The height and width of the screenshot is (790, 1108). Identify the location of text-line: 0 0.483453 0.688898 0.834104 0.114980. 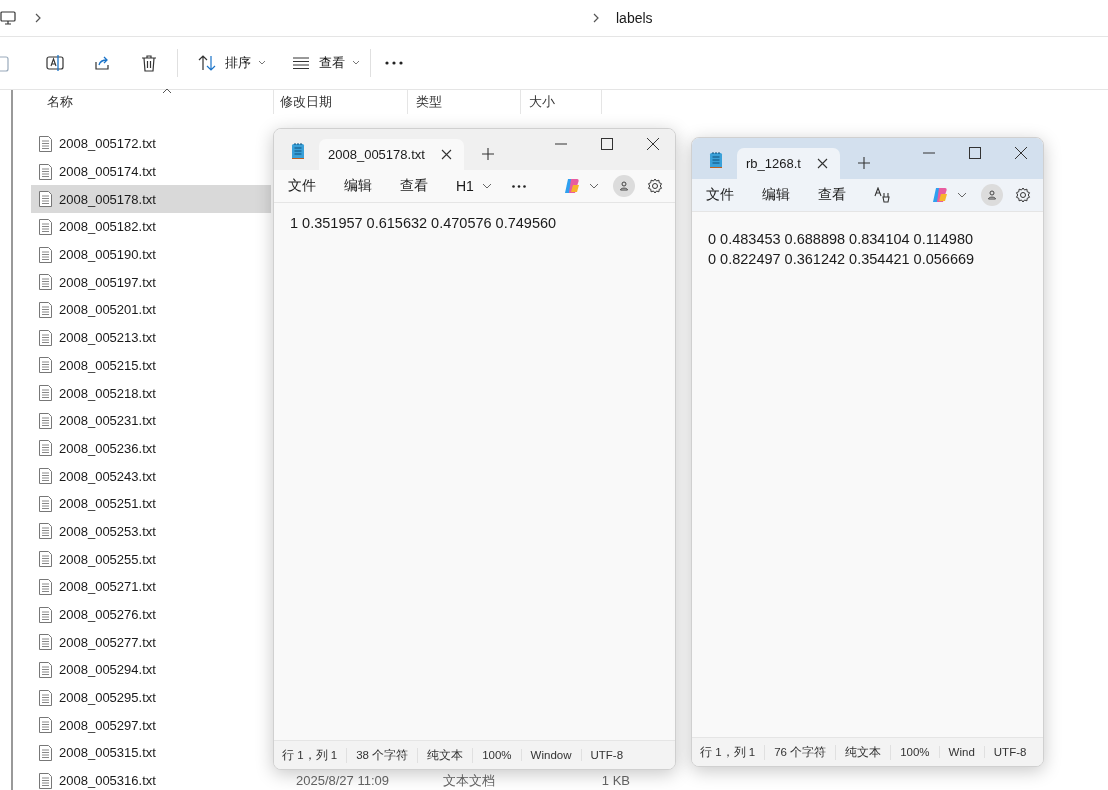
(841, 239).